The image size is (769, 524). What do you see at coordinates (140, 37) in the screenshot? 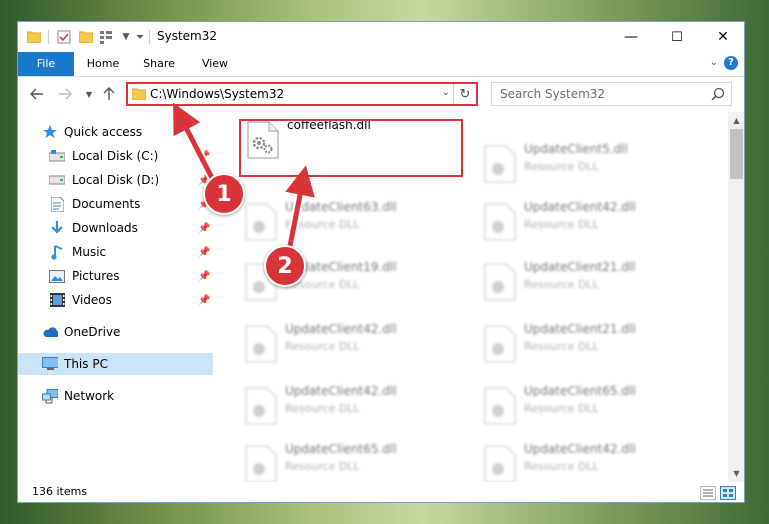
I see `customize-qat-icon: ⏷` at bounding box center [140, 37].